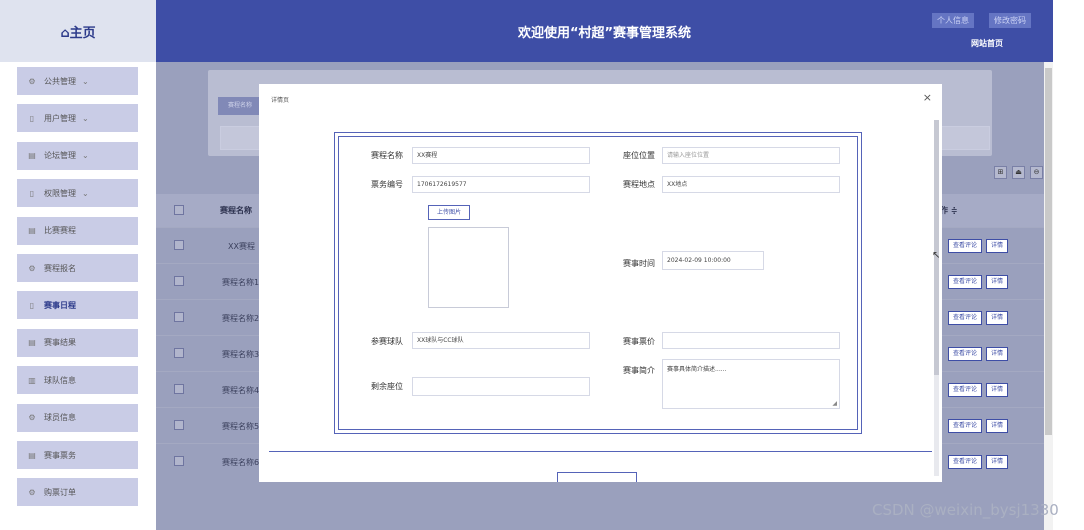 This screenshot has height=530, width=1084. I want to click on place-field: XX地点, so click(751, 184).